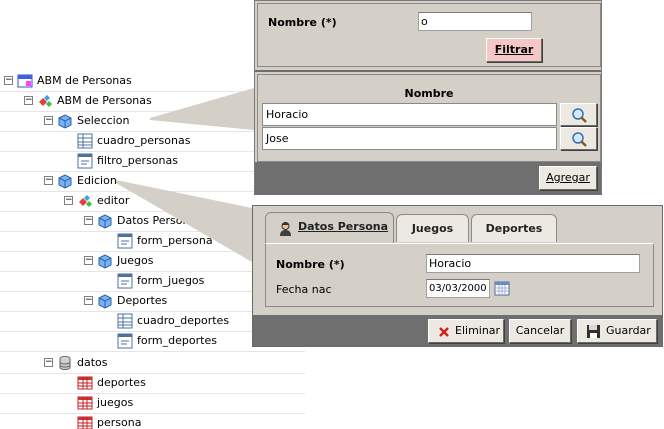 The height and width of the screenshot is (429, 664). What do you see at coordinates (152, 403) in the screenshot?
I see `tree-node-table-juegos: juegos` at bounding box center [152, 403].